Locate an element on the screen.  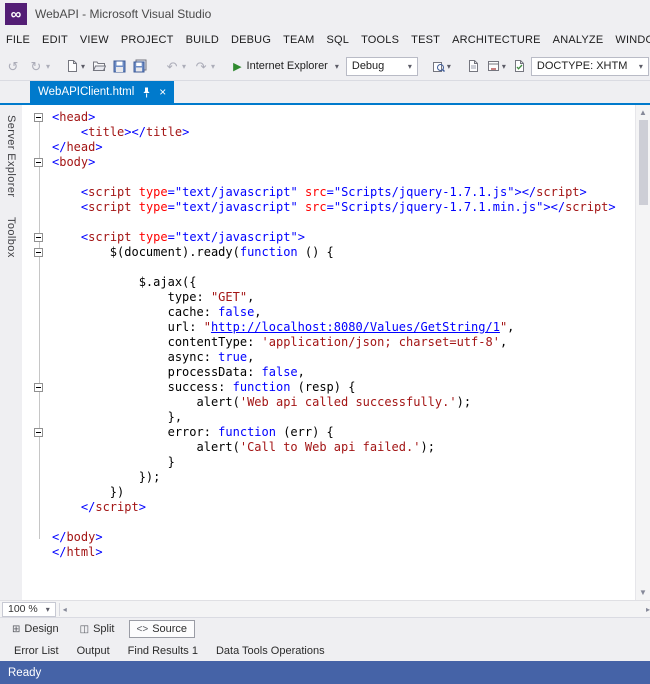
menu-item-analyze: ANALYZE is located at coordinates (578, 40).